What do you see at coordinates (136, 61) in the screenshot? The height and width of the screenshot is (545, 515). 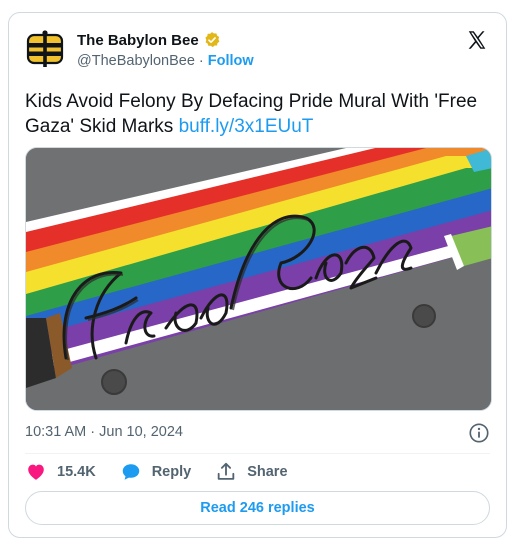 I see `author-handle: @TheBabylonBee` at bounding box center [136, 61].